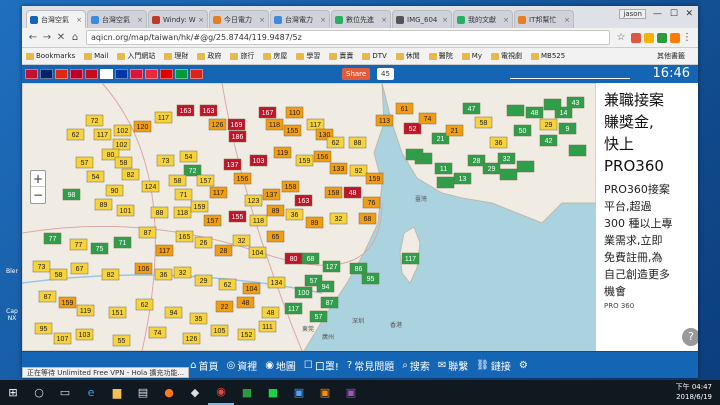 The image size is (720, 405). I want to click on aqi-station-marker: 62, so click(335, 142).